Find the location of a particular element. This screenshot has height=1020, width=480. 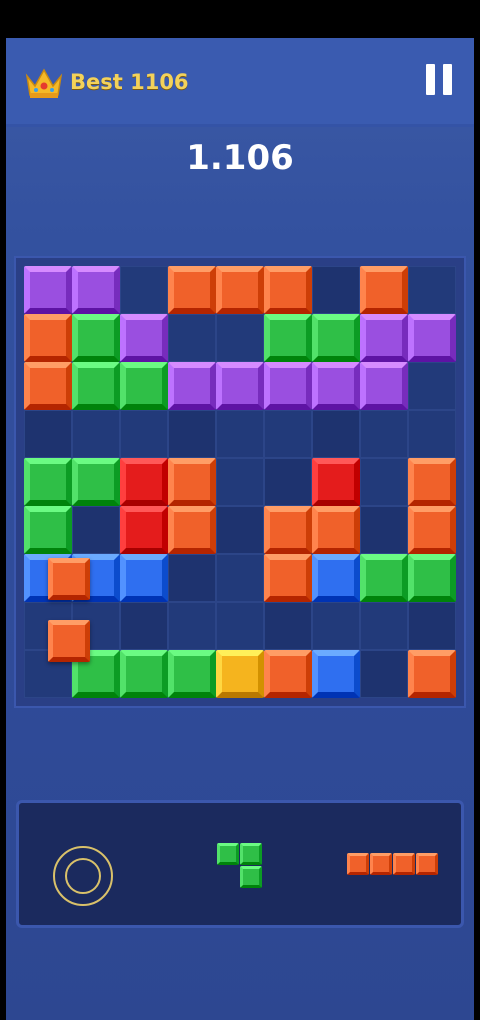

crown-icon is located at coordinates (44, 83).